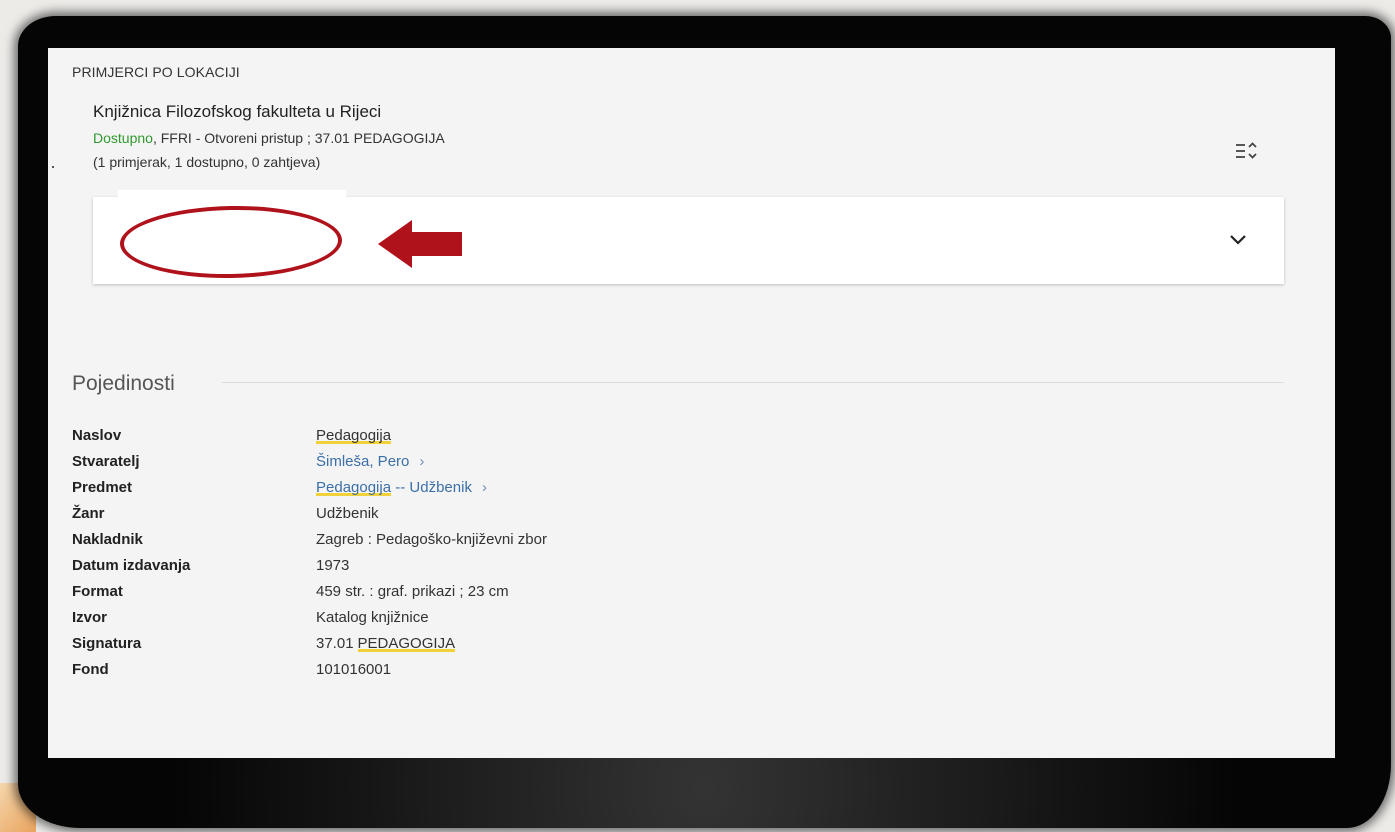 Image resolution: width=1395 pixels, height=832 pixels. What do you see at coordinates (207, 162) in the screenshot?
I see `copies-summary: (1 primjerak, 1 dostupno, 0 zahtjeva)` at bounding box center [207, 162].